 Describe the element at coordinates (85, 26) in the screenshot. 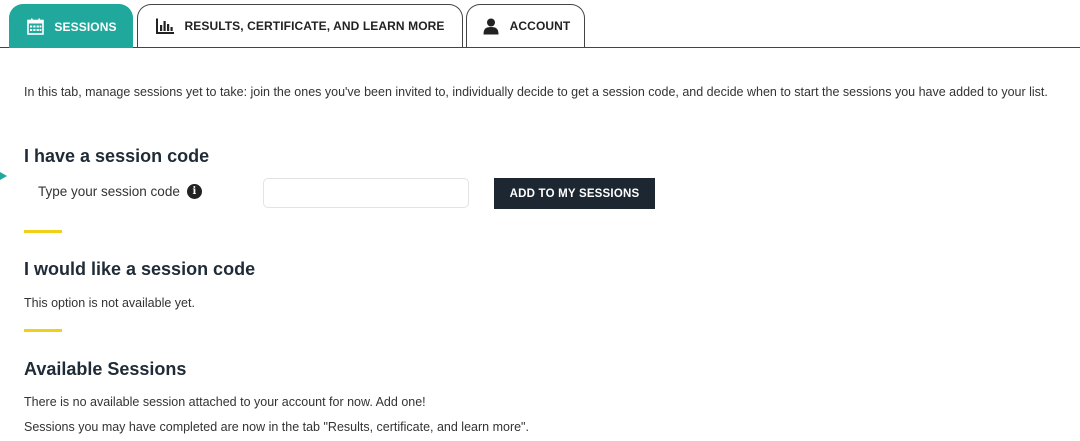

I see `tab-sessions-label: SESSIONS` at that location.